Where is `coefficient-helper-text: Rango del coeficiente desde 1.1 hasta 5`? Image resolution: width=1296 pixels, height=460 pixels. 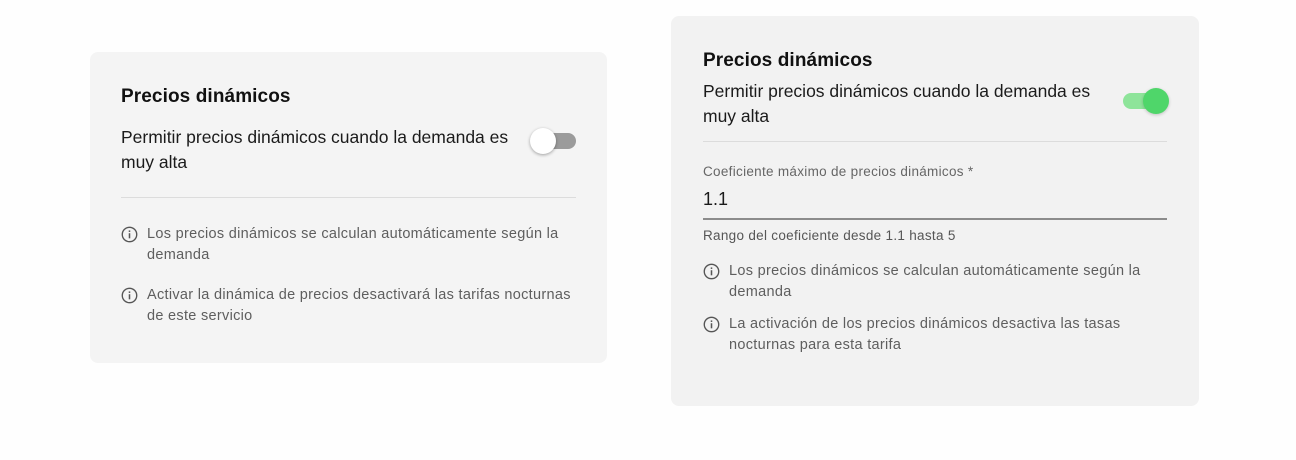
coefficient-helper-text: Rango del coeficiente desde 1.1 hasta 5 is located at coordinates (829, 235).